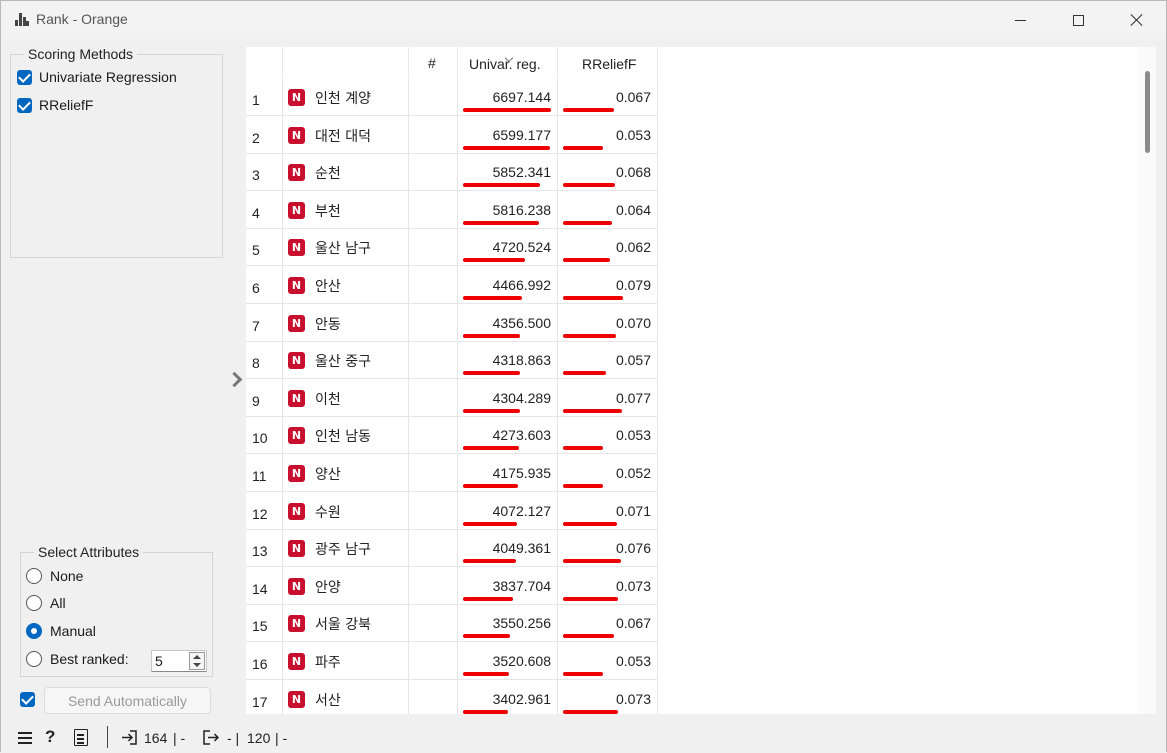  I want to click on vertical-scrollbar, so click(1147, 380).